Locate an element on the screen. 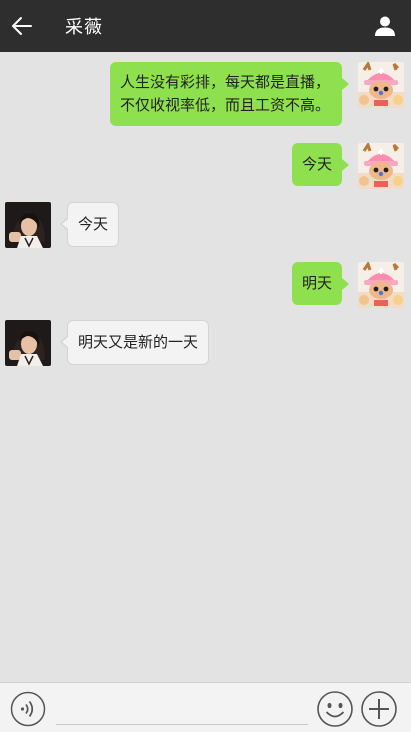  chat-title: 采薇 is located at coordinates (84, 27).